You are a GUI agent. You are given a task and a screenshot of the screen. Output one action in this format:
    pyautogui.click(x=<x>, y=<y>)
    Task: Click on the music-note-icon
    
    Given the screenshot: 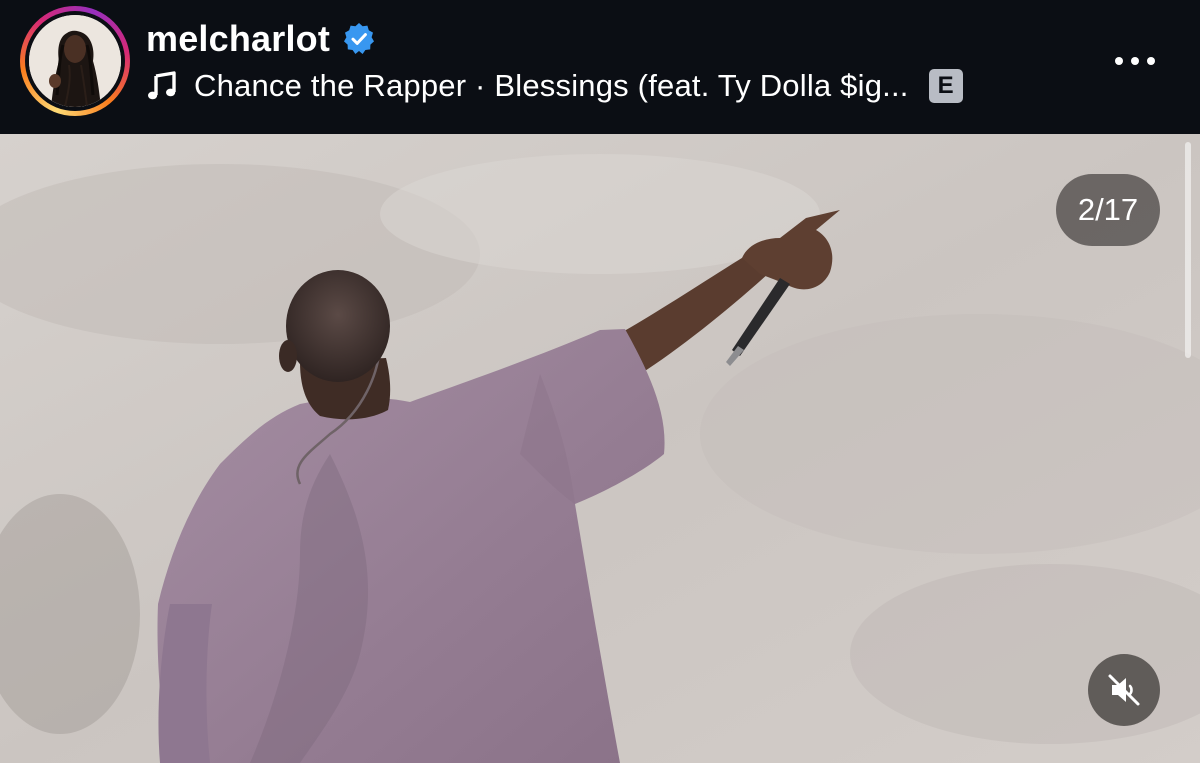 What is the action you would take?
    pyautogui.click(x=162, y=86)
    